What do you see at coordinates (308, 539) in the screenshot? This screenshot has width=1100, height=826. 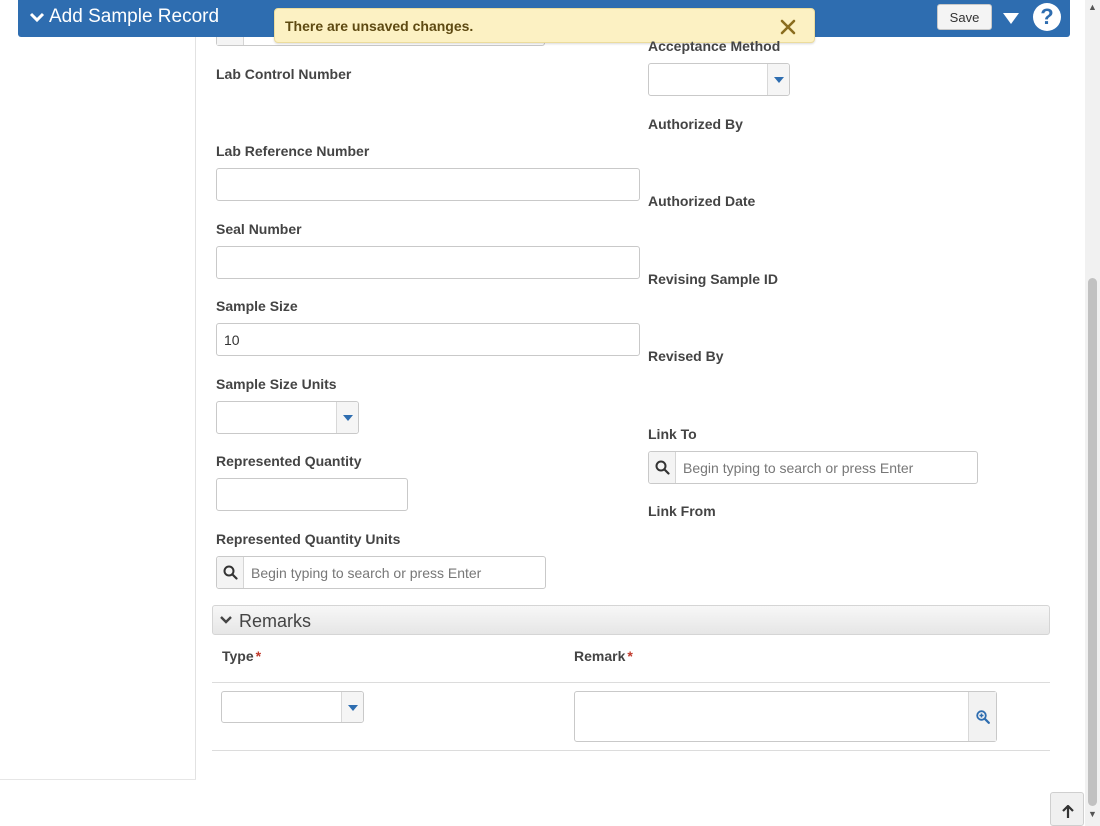 I see `represented-quantity-units-label: Represented Quantity Units` at bounding box center [308, 539].